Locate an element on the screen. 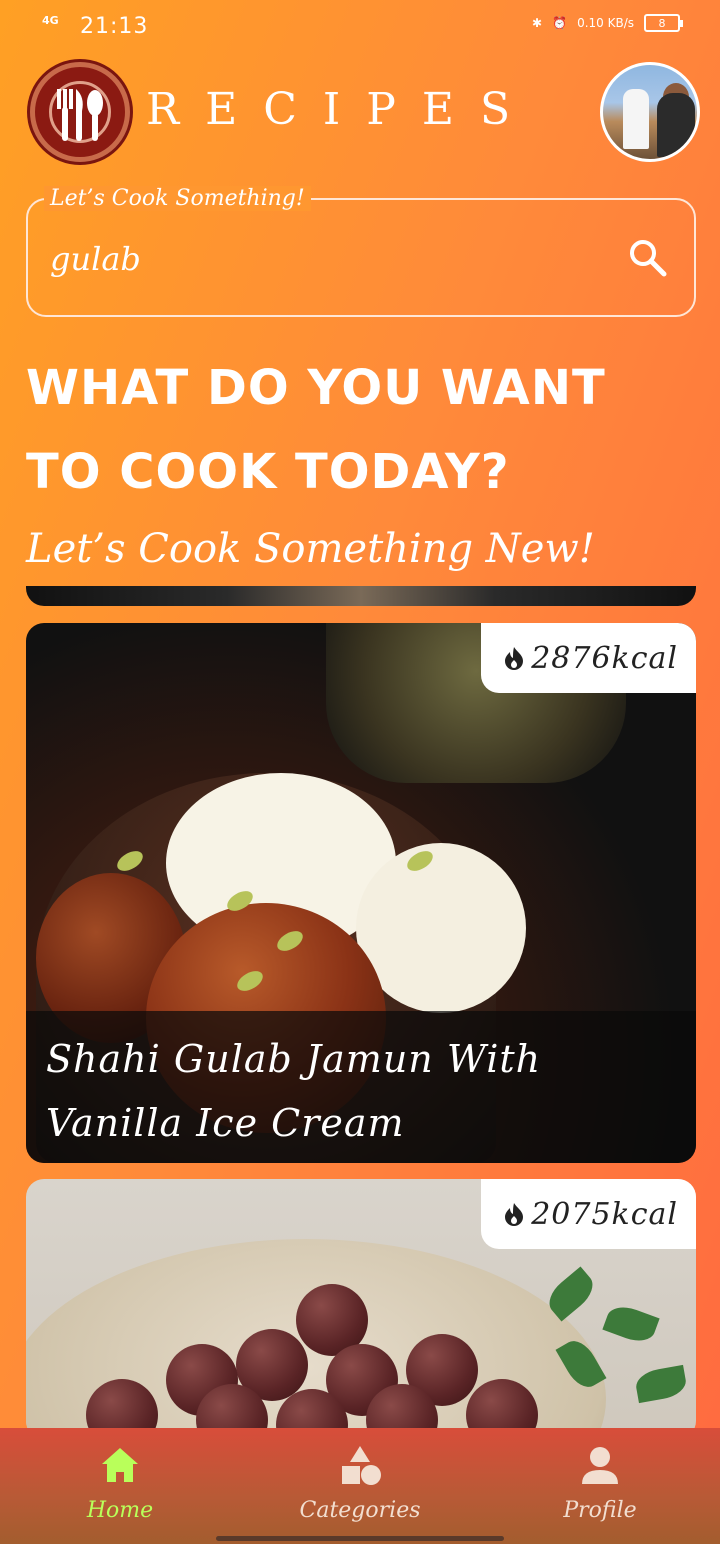  status-icons: ✱ ⏰ 0.10 KB/s 8 is located at coordinates (607, 23).